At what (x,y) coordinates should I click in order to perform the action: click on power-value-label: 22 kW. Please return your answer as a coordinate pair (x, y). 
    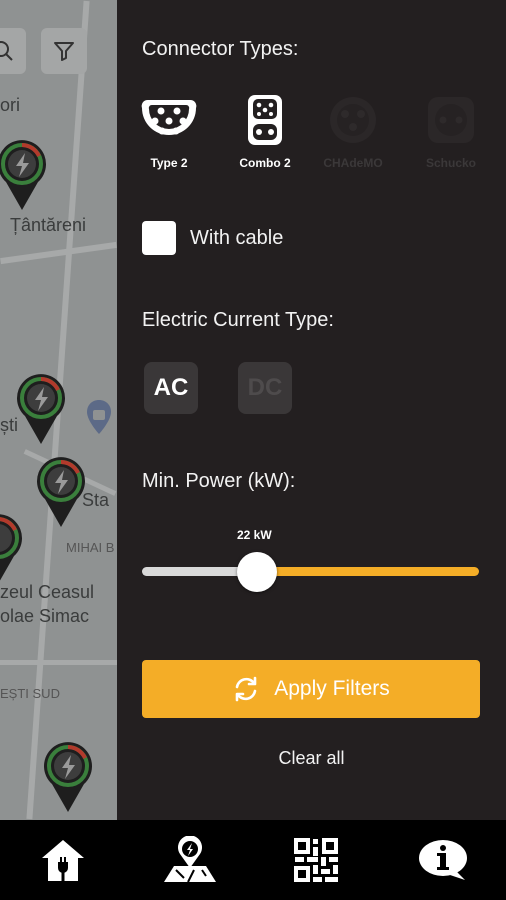
    Looking at the image, I should click on (254, 535).